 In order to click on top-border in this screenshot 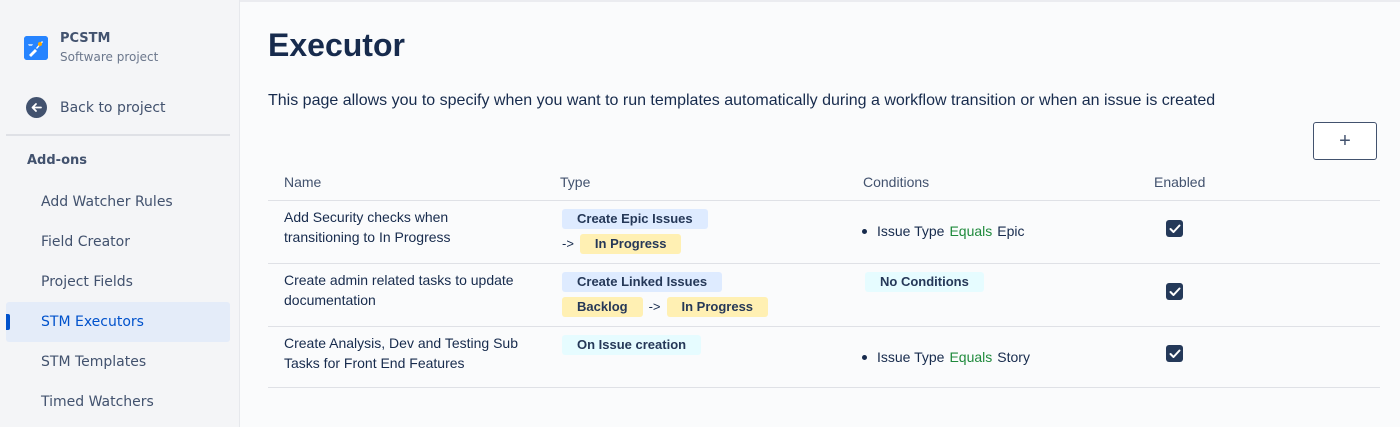, I will do `click(820, 1)`.